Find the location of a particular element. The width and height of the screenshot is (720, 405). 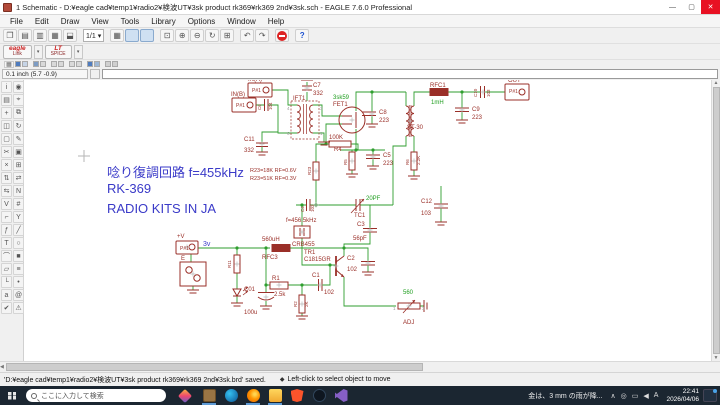

horizontal-scrollbar: ◀ is located at coordinates (360, 366).